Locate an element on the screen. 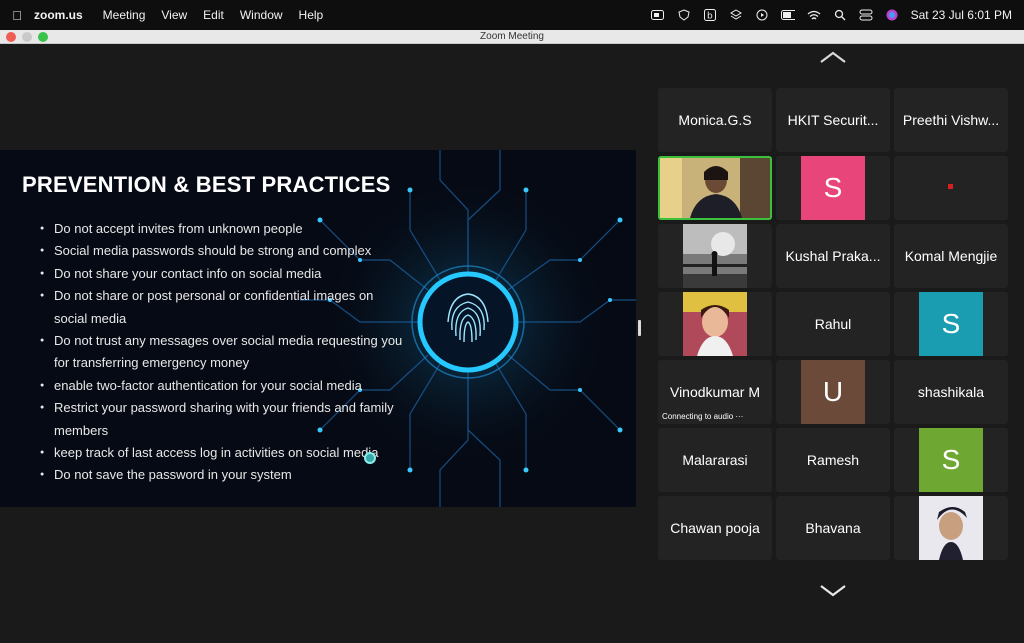 The height and width of the screenshot is (643, 1024). participant-name: Ramesh is located at coordinates (833, 460).